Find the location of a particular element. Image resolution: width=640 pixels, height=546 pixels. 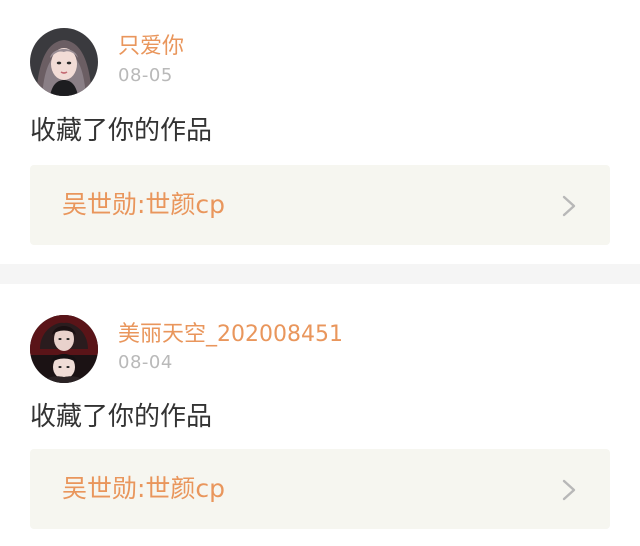

avatar-girl-icon is located at coordinates (64, 62).